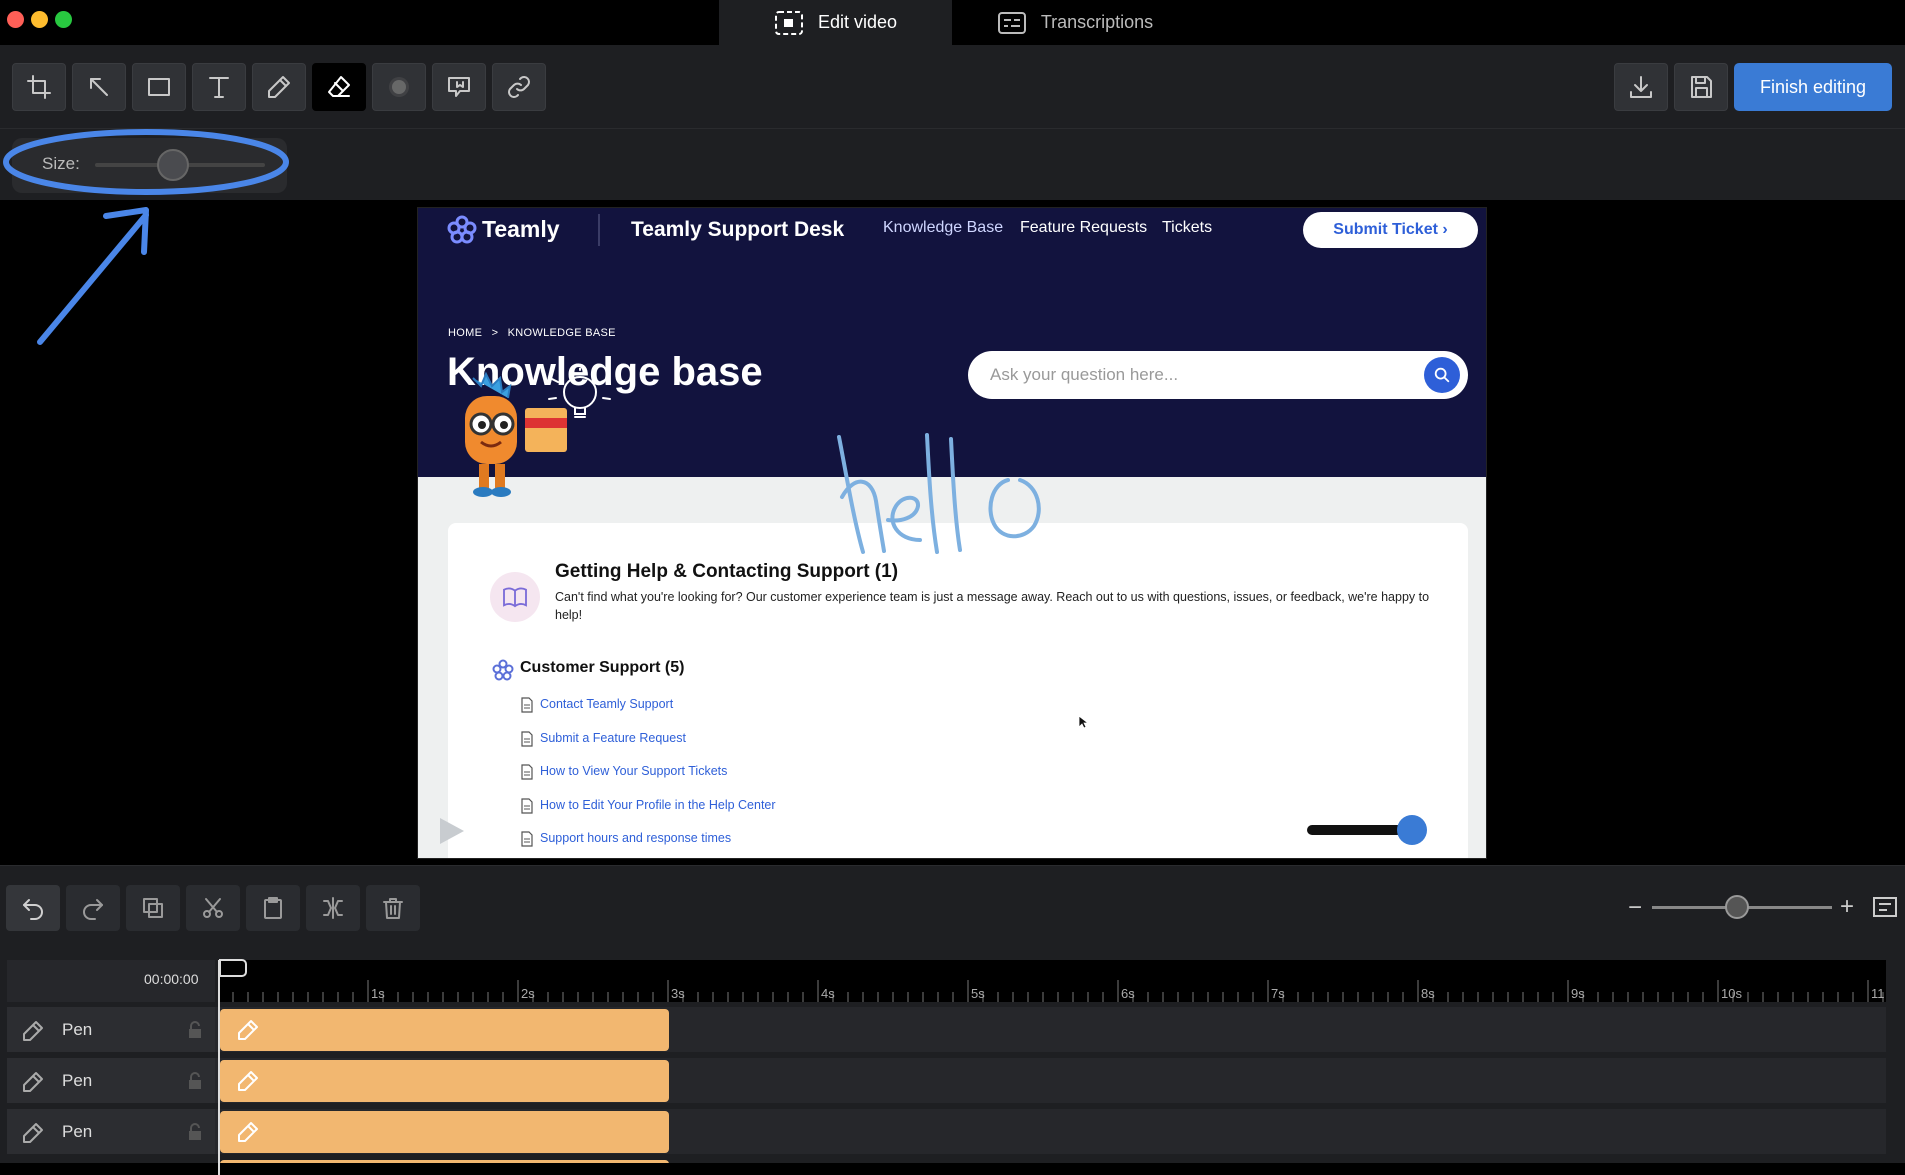 Image resolution: width=1905 pixels, height=1175 pixels. I want to click on arrow-icon, so click(99, 87).